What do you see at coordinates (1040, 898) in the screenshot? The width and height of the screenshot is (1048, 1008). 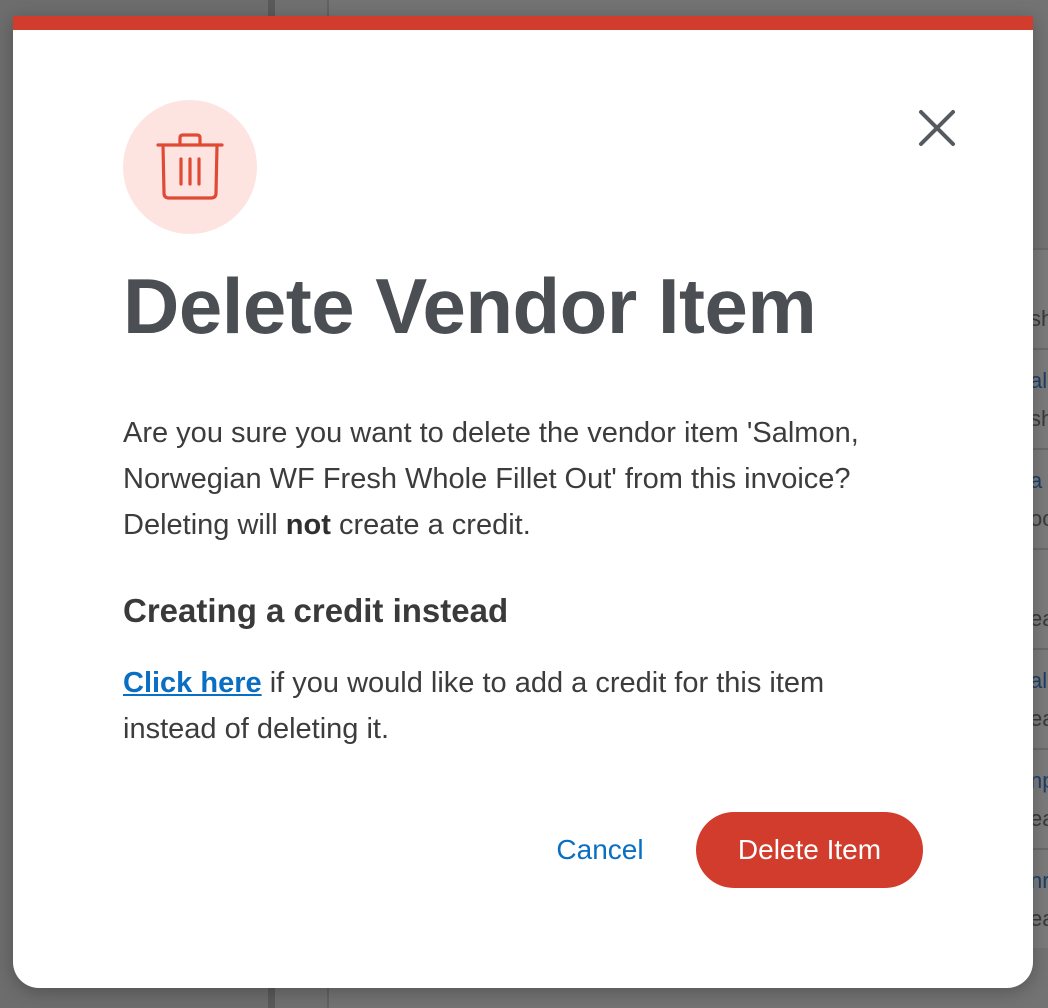 I see `table-row: nr ea` at bounding box center [1040, 898].